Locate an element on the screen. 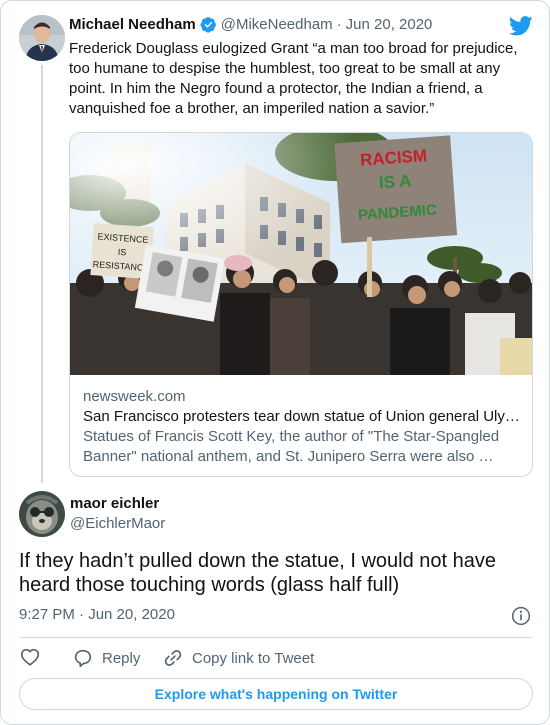  reply-icon is located at coordinates (83, 658).